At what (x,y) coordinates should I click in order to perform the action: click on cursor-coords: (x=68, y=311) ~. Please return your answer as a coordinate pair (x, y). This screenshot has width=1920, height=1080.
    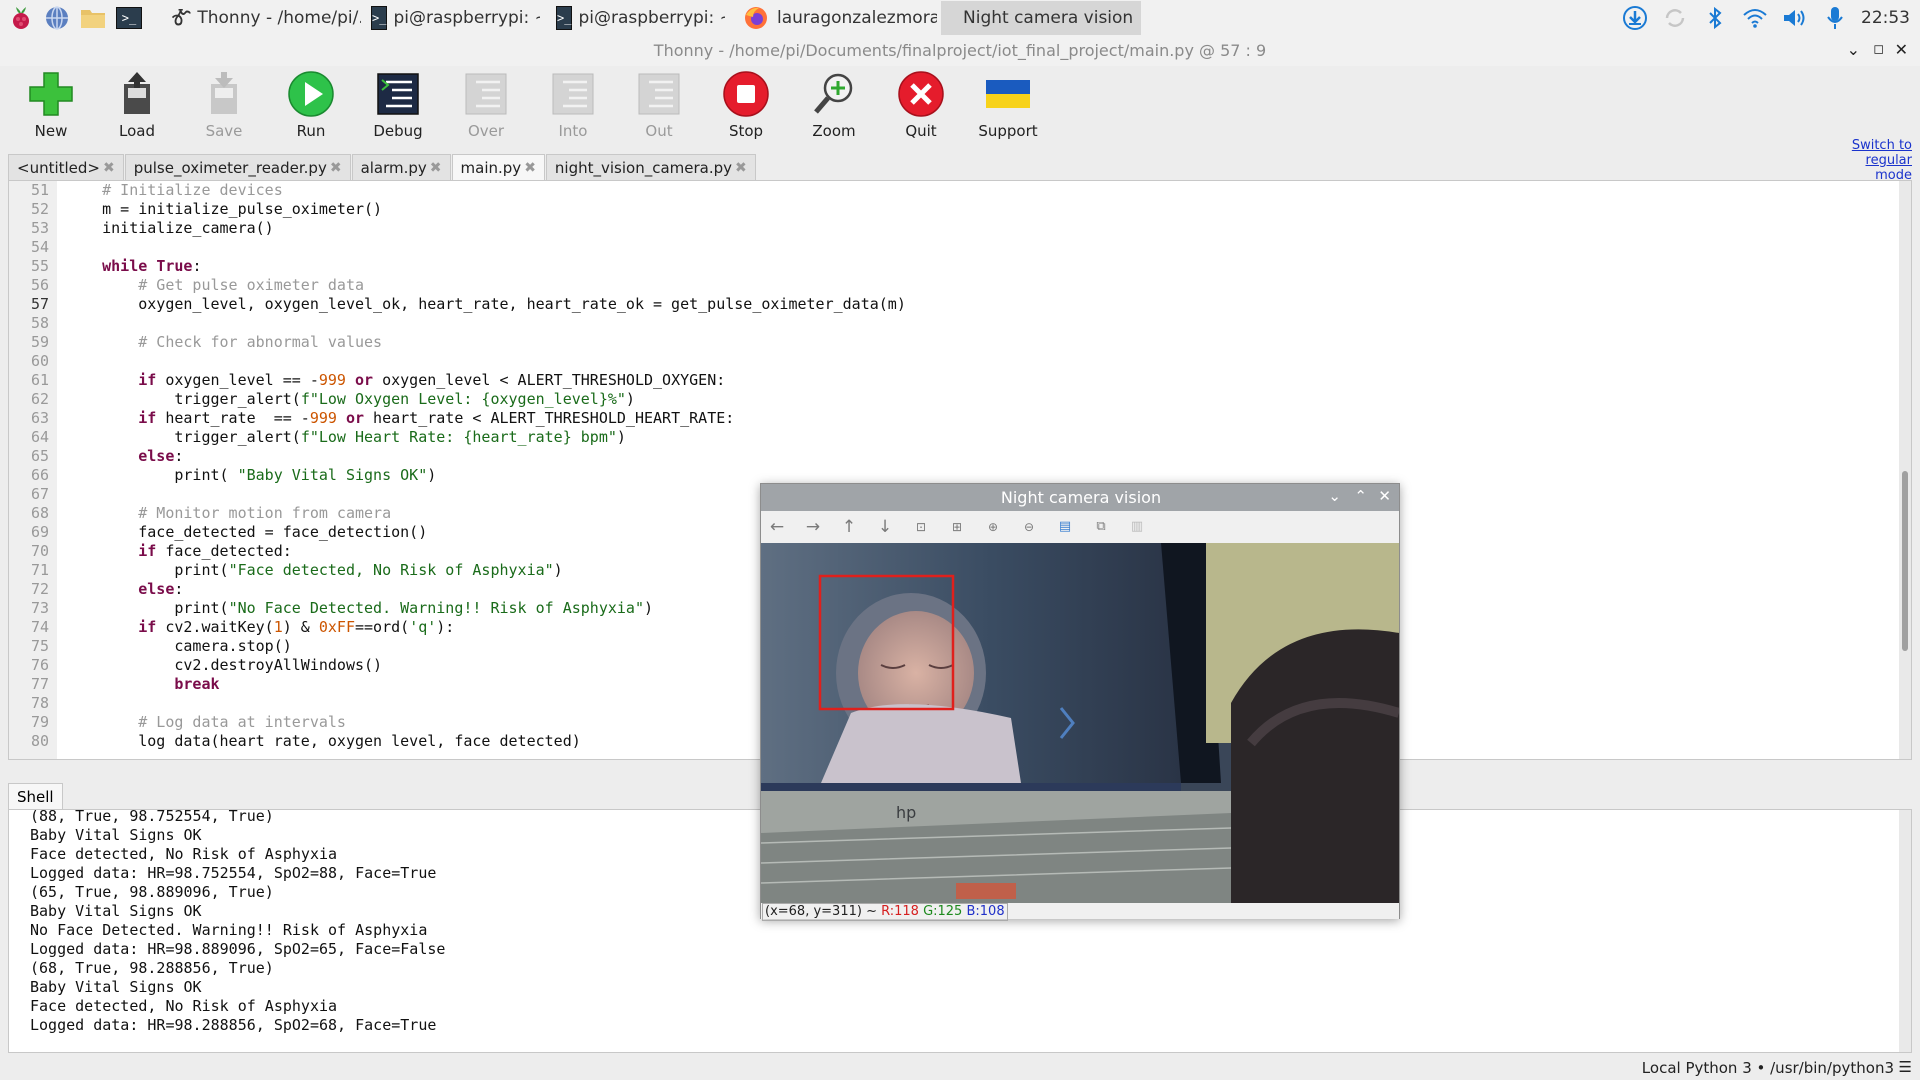
    Looking at the image, I should click on (823, 911).